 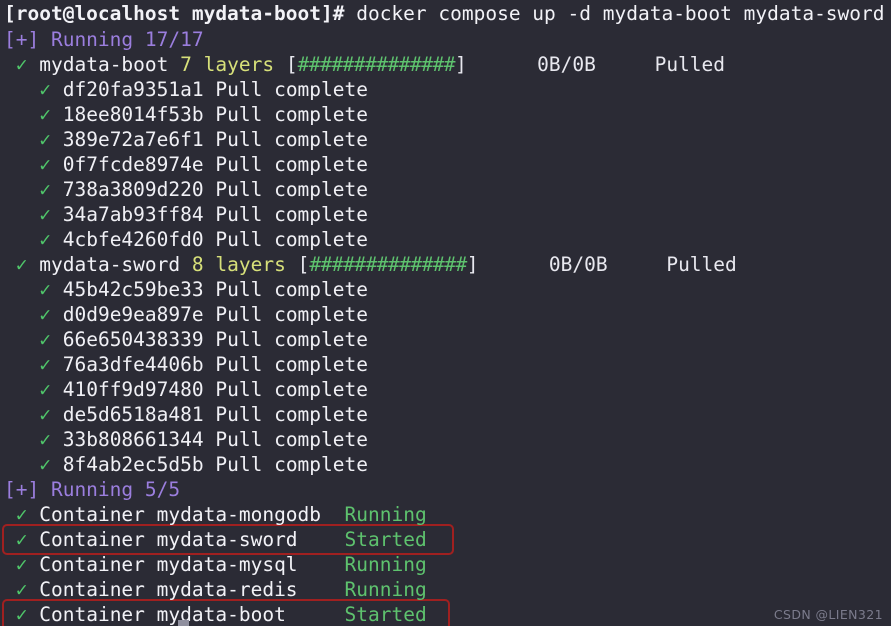 What do you see at coordinates (239, 514) in the screenshot?
I see `container-name: mydata-mongodb` at bounding box center [239, 514].